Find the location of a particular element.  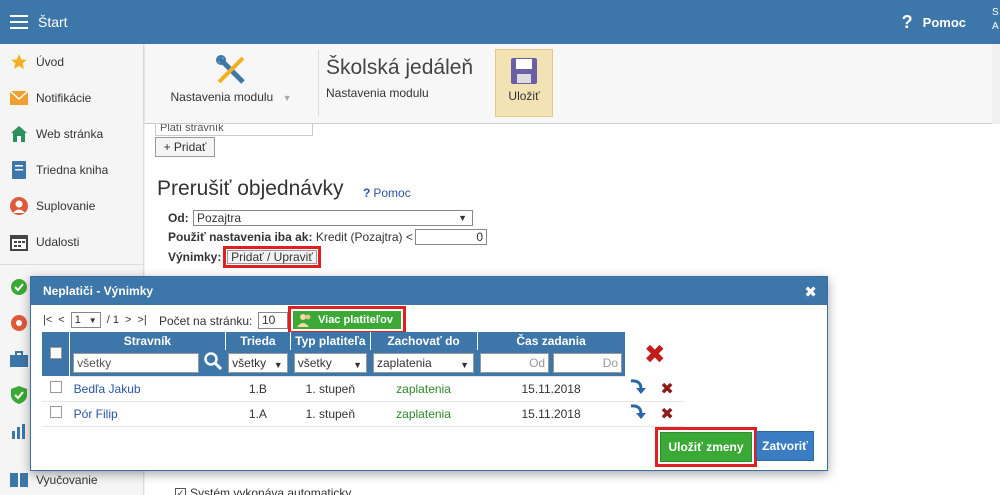

save-label: Uložiť is located at coordinates (524, 96).